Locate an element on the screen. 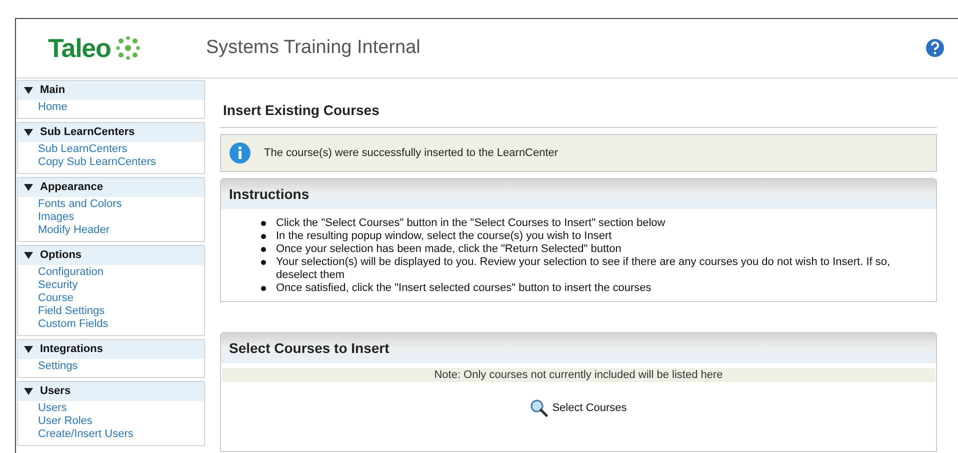 The image size is (958, 453). section-header: Users is located at coordinates (111, 391).